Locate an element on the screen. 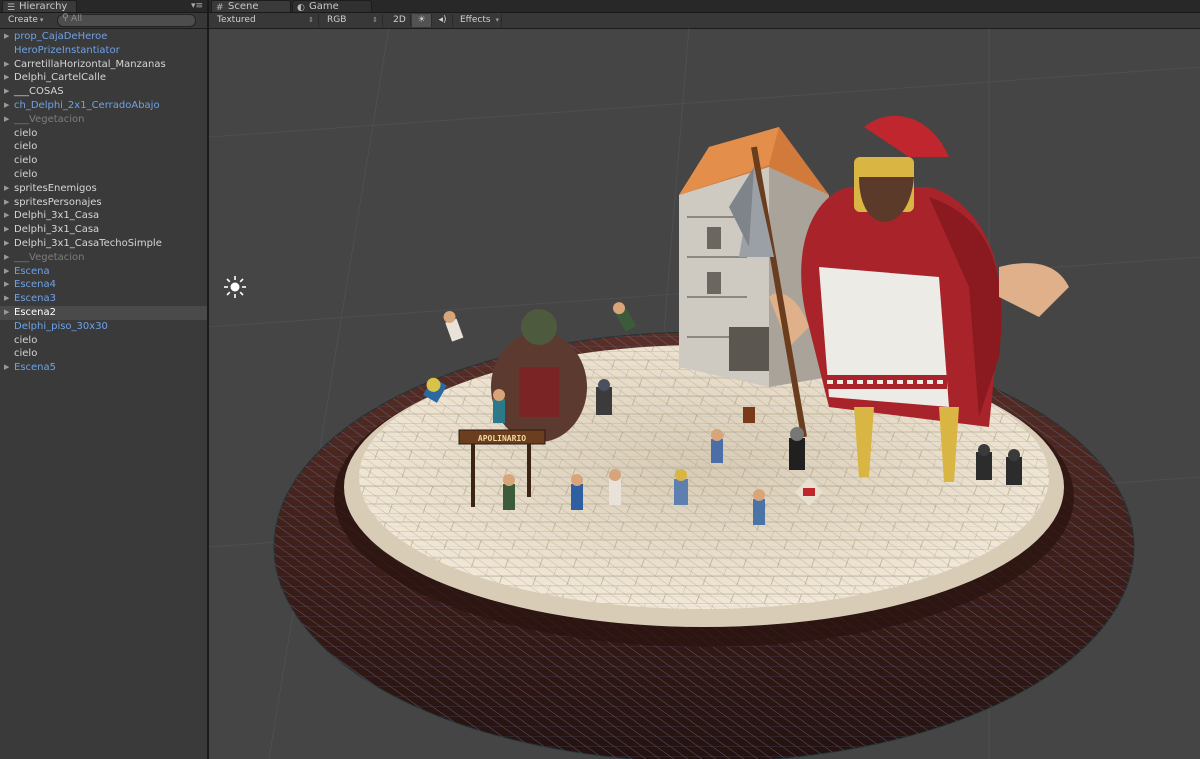  hierarchy-item-label: Escena is located at coordinates (32, 271).